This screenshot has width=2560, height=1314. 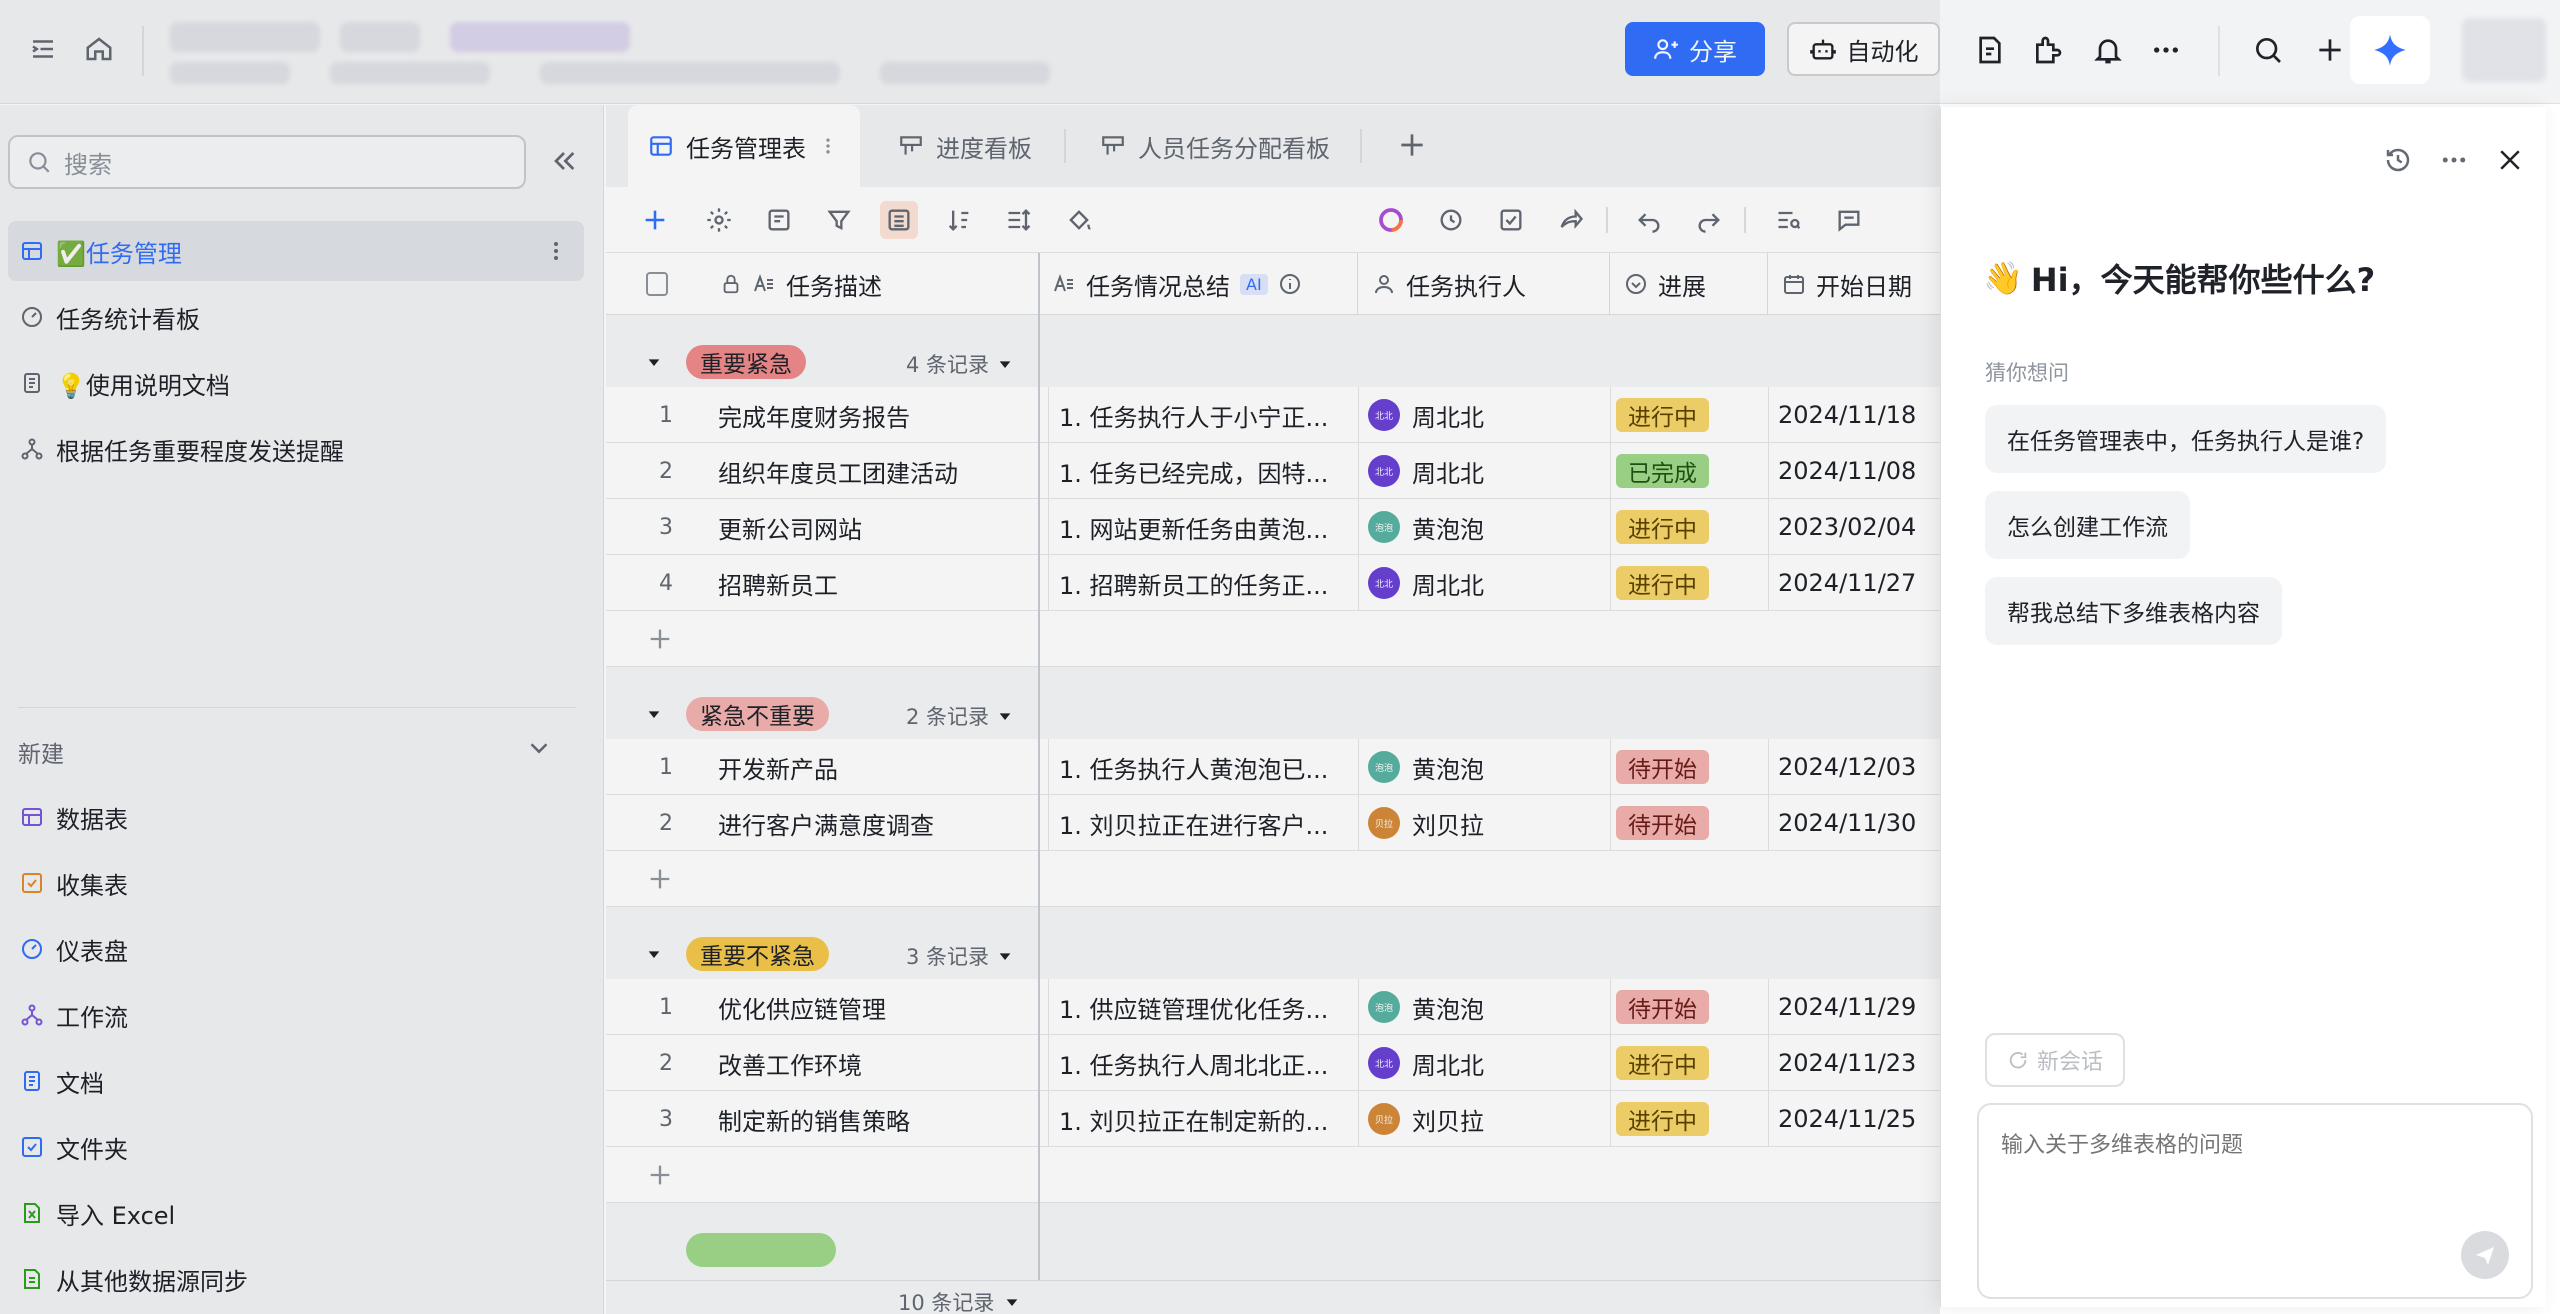 I want to click on sync-datasource-button: 从其他数据源同步, so click(x=296, y=1279).